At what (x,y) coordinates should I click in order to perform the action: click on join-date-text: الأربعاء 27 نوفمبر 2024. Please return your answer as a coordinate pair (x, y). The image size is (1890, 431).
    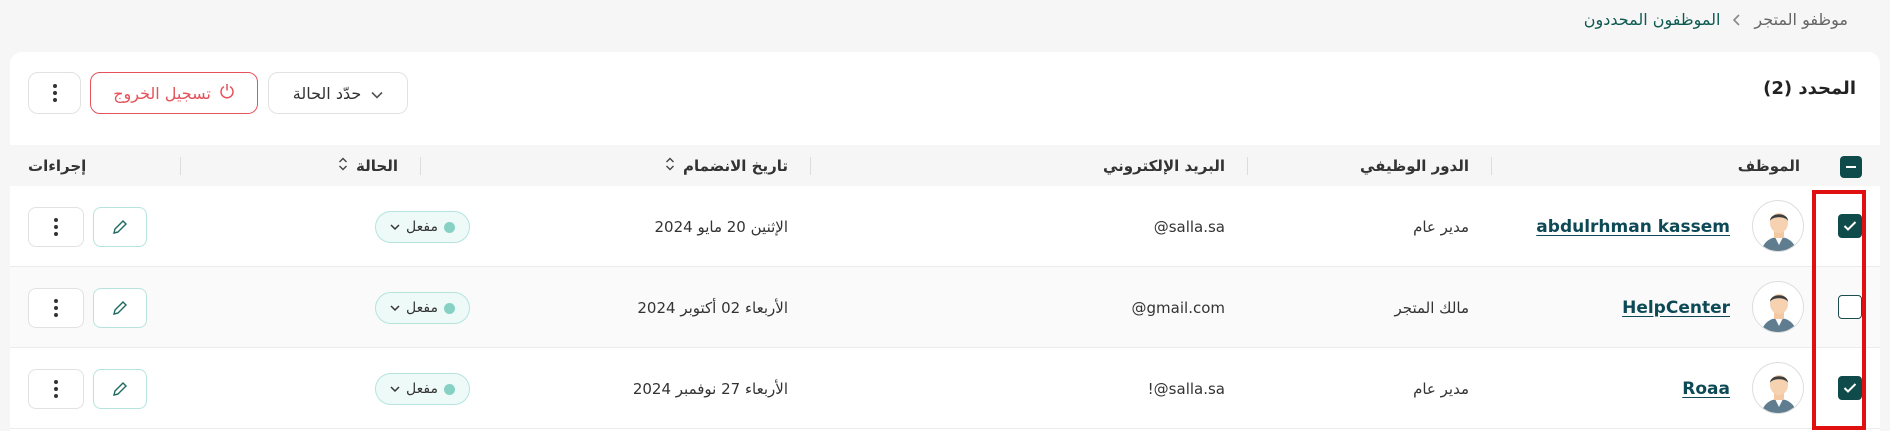
    Looking at the image, I should click on (710, 388).